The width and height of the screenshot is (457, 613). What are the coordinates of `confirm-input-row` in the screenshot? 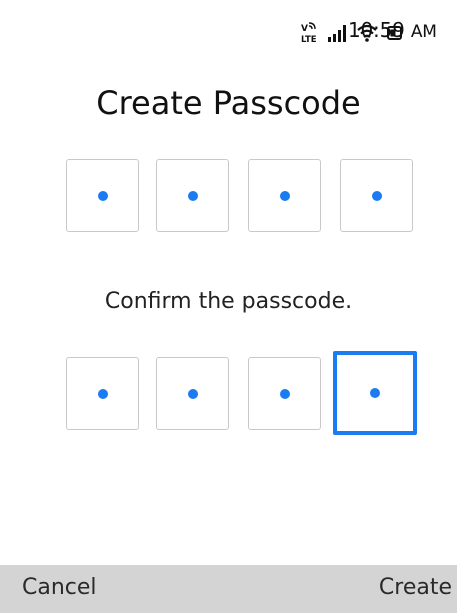 It's located at (228, 393).